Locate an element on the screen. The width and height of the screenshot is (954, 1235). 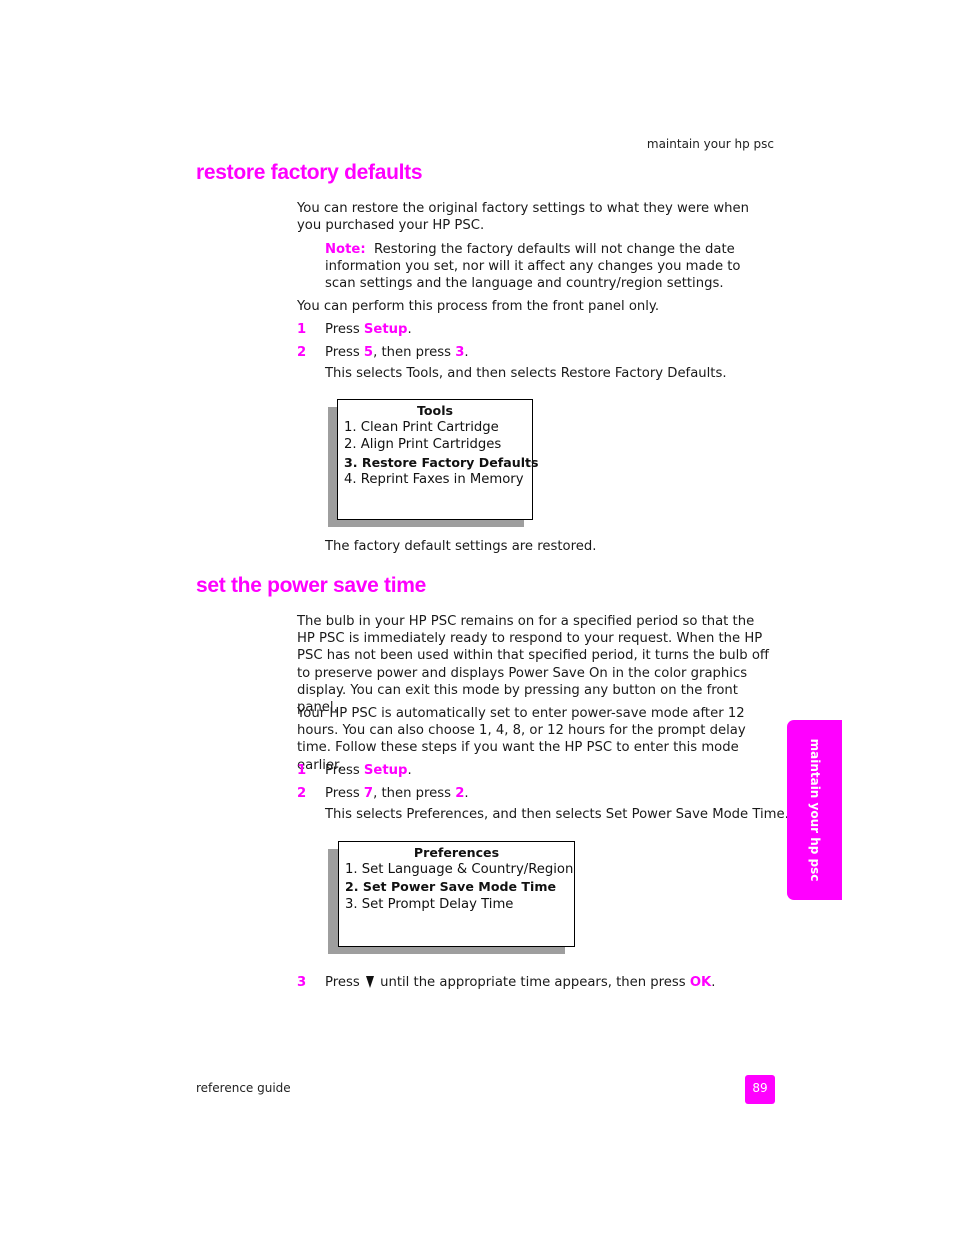
ok-key: OK is located at coordinates (700, 982).